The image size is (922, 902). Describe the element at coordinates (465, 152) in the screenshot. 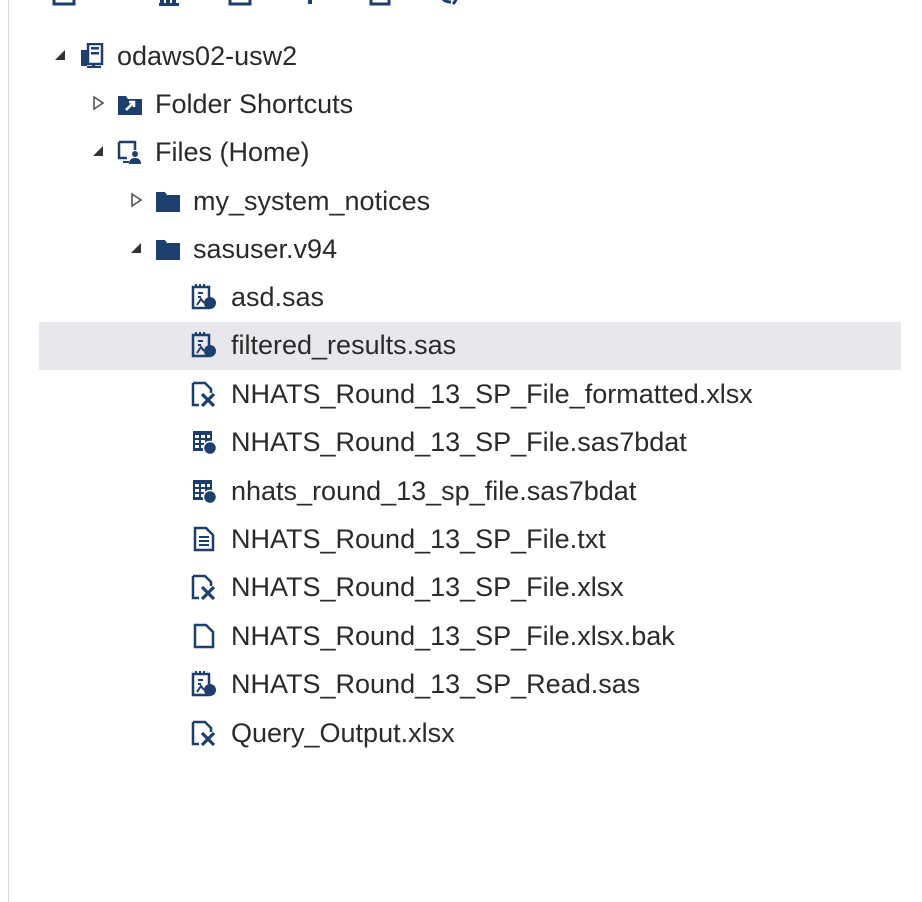

I see `tree-item-files-home: Files (Home)` at that location.